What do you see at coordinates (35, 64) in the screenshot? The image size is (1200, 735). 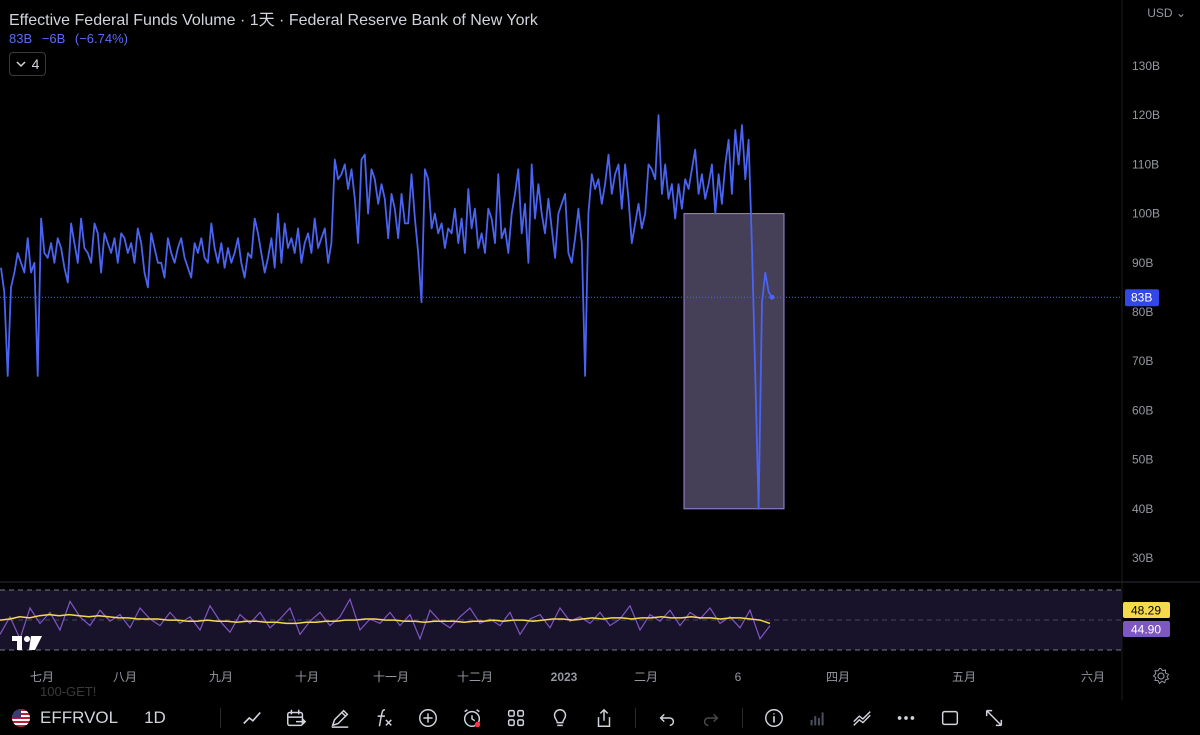 I see `collapse-count: 4` at bounding box center [35, 64].